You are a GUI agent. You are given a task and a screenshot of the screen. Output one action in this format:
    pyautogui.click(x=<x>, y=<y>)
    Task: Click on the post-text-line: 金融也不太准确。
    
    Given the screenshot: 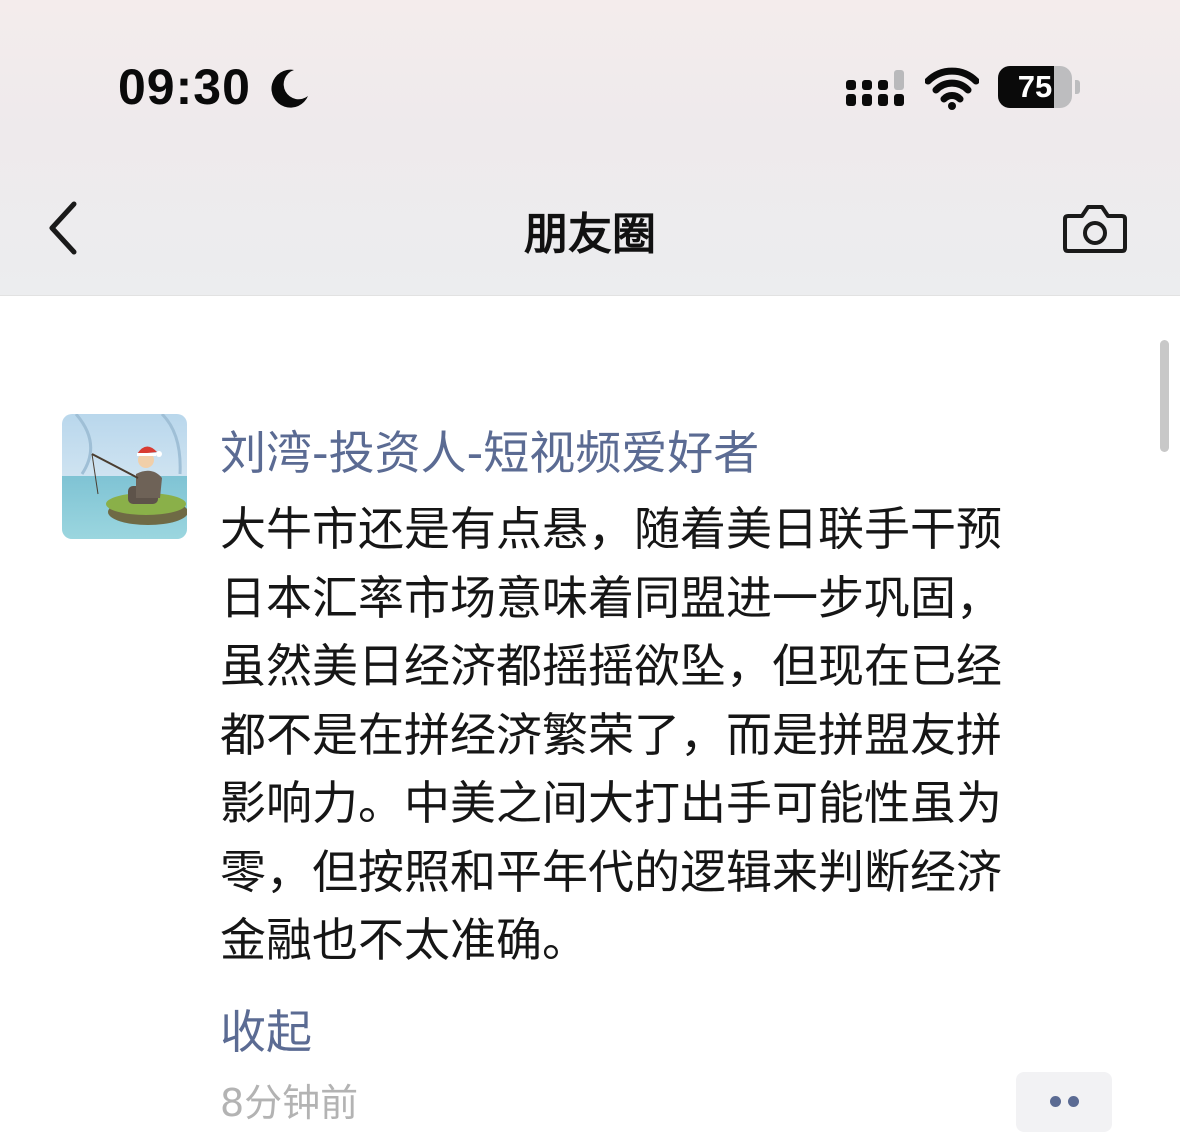 What is the action you would take?
    pyautogui.click(x=404, y=940)
    